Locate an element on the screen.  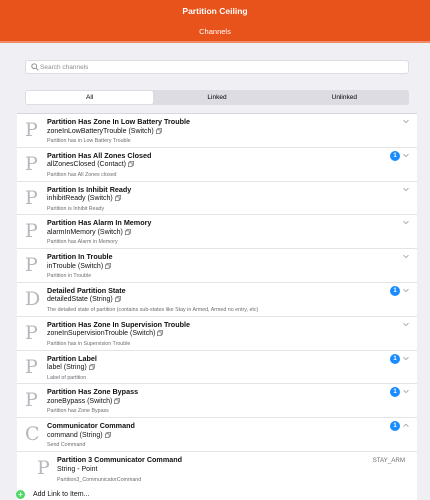
search-input is located at coordinates (220, 67).